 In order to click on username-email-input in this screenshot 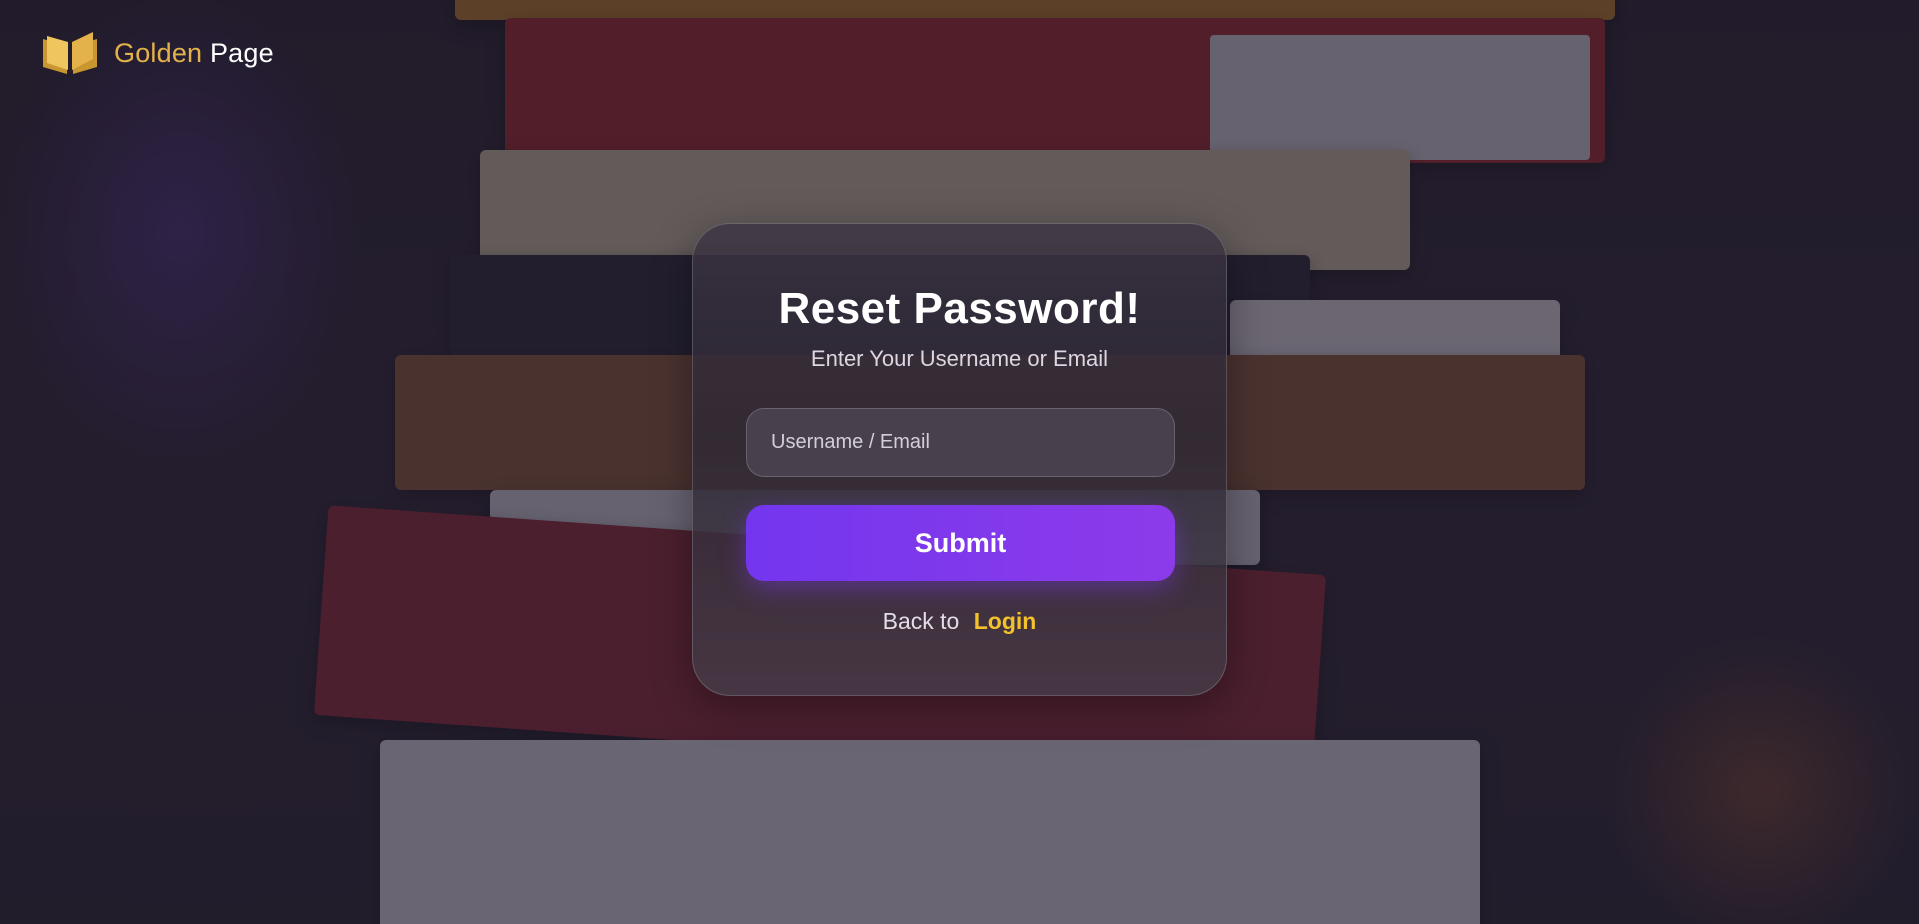, I will do `click(960, 442)`.